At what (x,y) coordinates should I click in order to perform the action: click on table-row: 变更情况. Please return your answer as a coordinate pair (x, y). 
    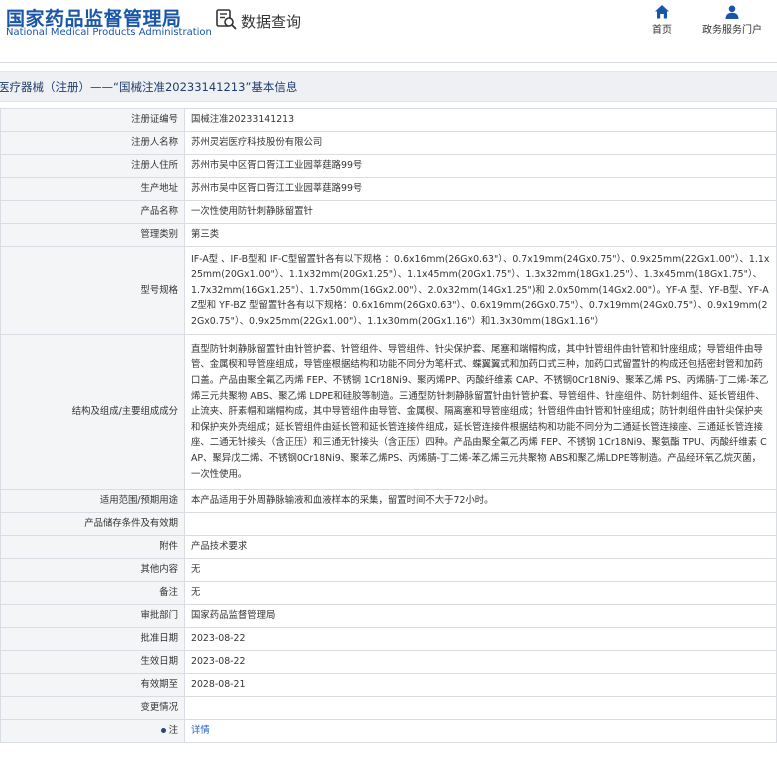
    Looking at the image, I should click on (388, 708).